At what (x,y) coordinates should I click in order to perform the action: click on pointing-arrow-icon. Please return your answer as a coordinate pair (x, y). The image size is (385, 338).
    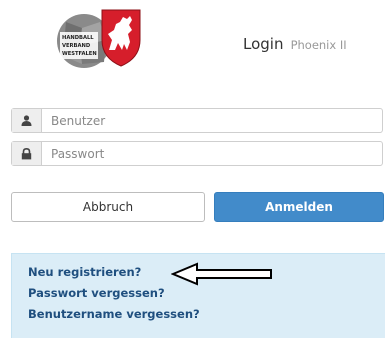
    Looking at the image, I should click on (221, 274).